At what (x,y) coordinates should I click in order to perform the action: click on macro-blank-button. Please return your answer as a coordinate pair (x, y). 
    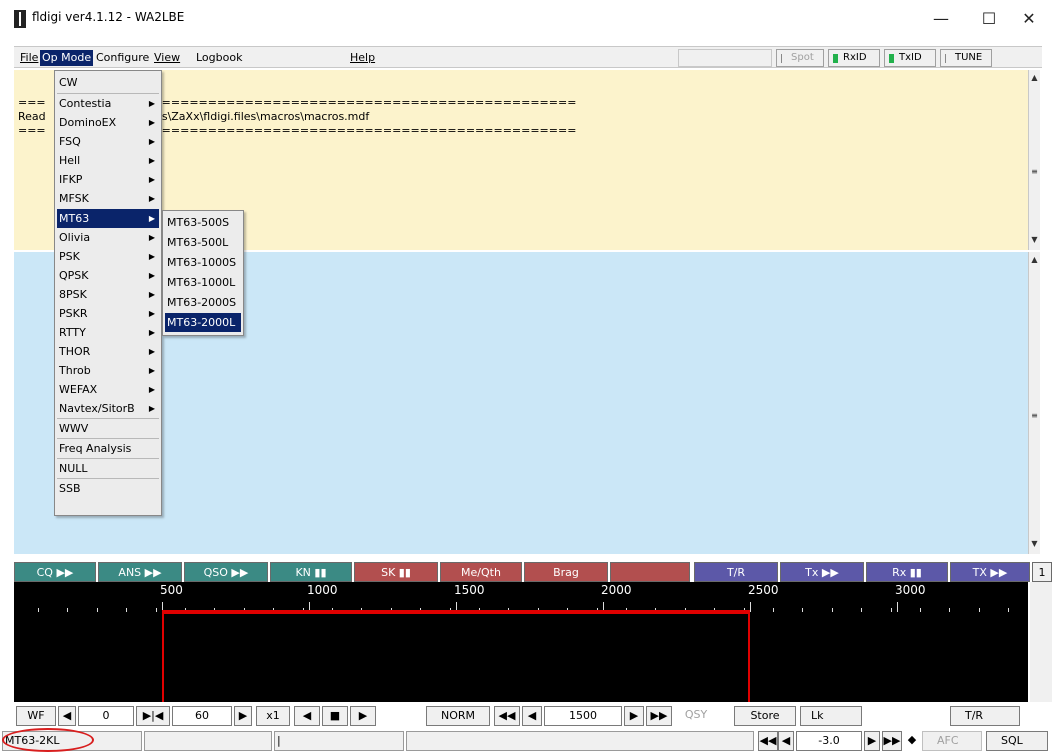
    Looking at the image, I should click on (650, 572).